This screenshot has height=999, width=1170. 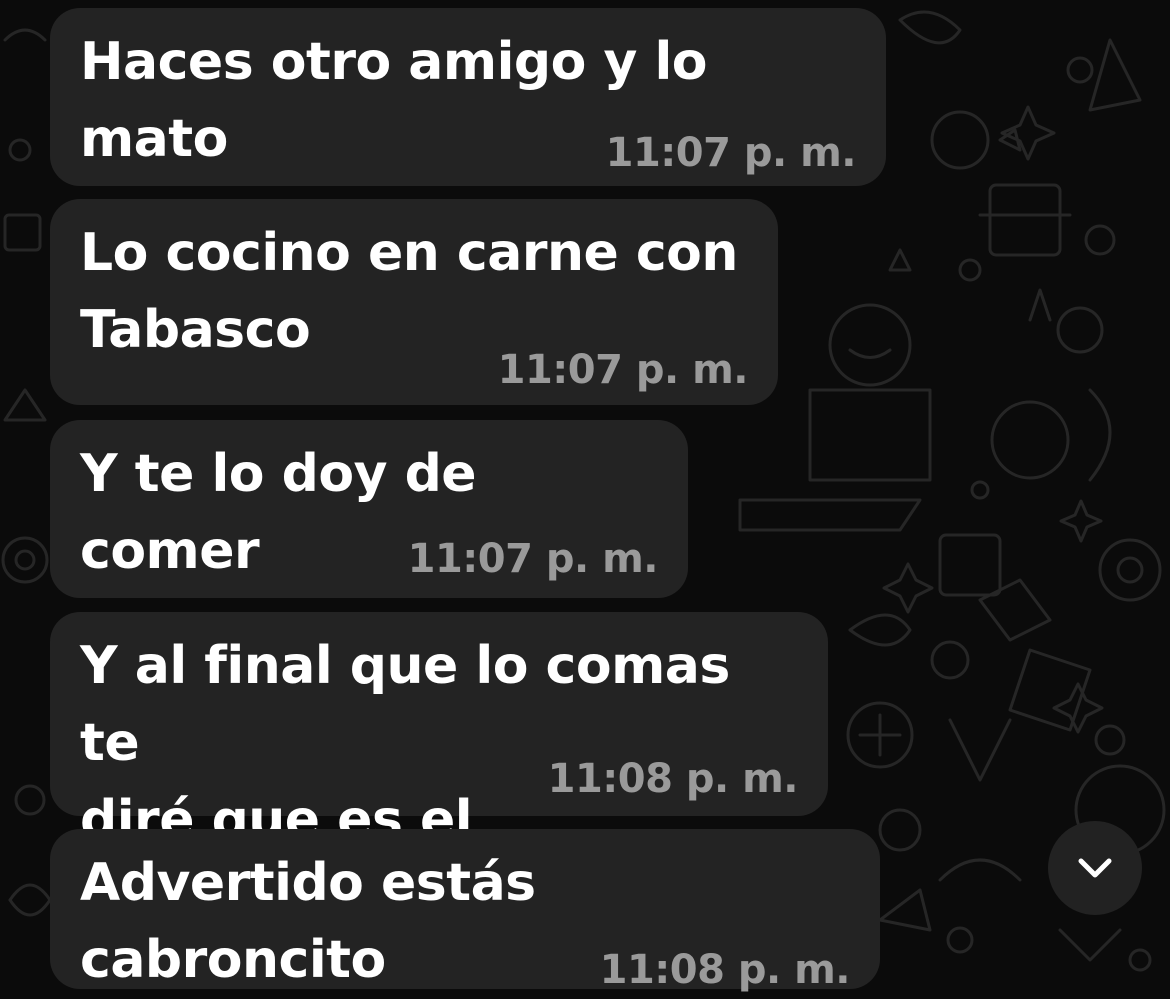 I want to click on scroll-to-bottom-button, so click(x=1095, y=868).